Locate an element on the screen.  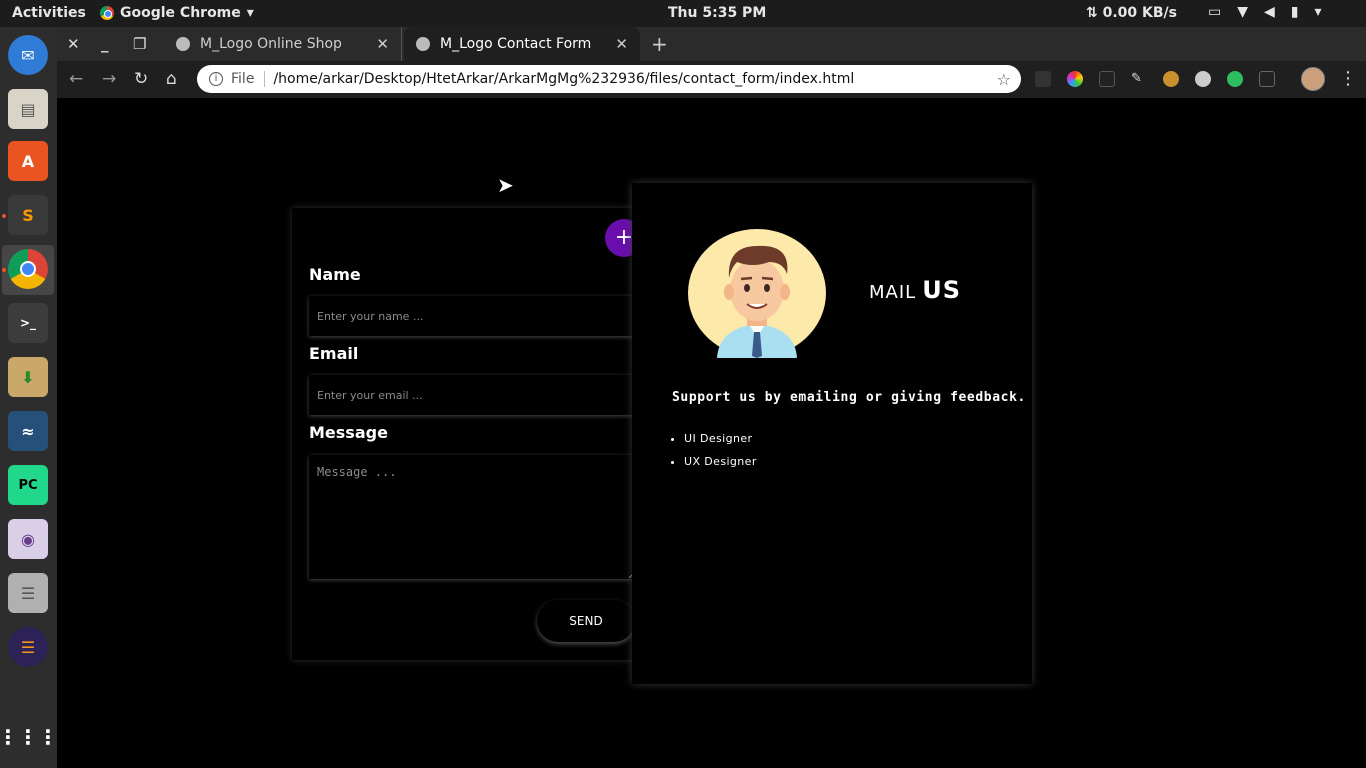
avatar is located at coordinates (757, 293).